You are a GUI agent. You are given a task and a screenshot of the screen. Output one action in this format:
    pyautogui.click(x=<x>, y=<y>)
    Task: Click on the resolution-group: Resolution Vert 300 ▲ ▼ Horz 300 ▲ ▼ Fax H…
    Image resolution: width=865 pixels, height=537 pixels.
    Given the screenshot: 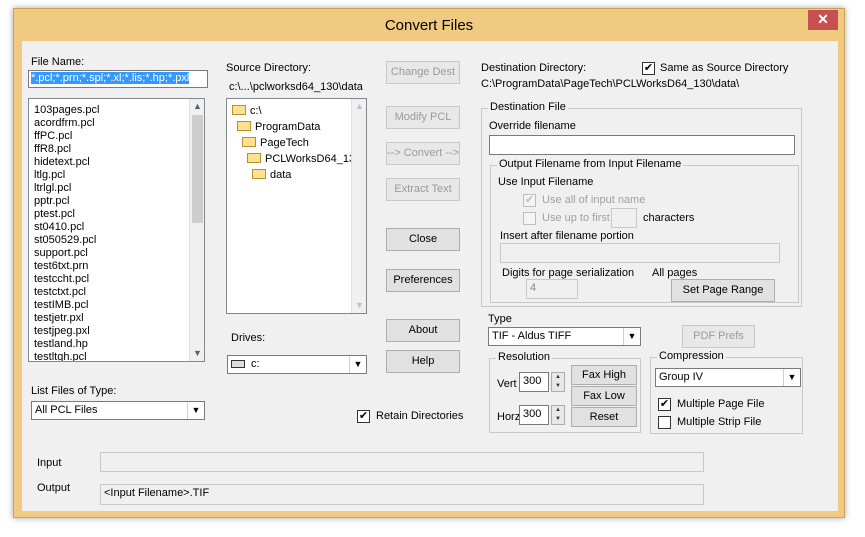 What is the action you would take?
    pyautogui.click(x=565, y=392)
    